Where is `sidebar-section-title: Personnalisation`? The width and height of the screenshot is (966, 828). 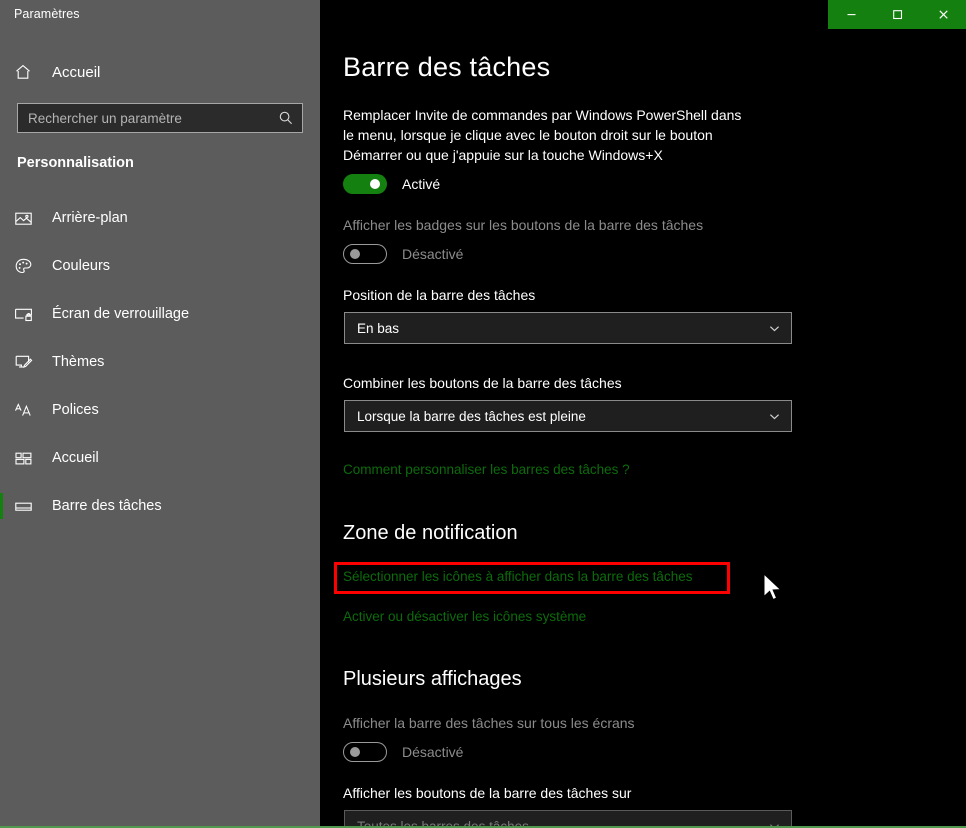
sidebar-section-title: Personnalisation is located at coordinates (75, 163).